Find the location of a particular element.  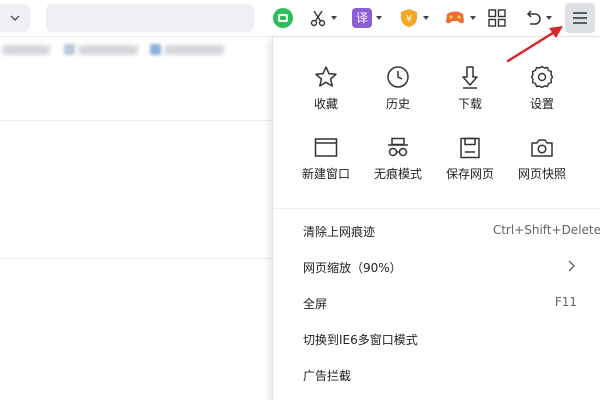

window-icon is located at coordinates (326, 147).